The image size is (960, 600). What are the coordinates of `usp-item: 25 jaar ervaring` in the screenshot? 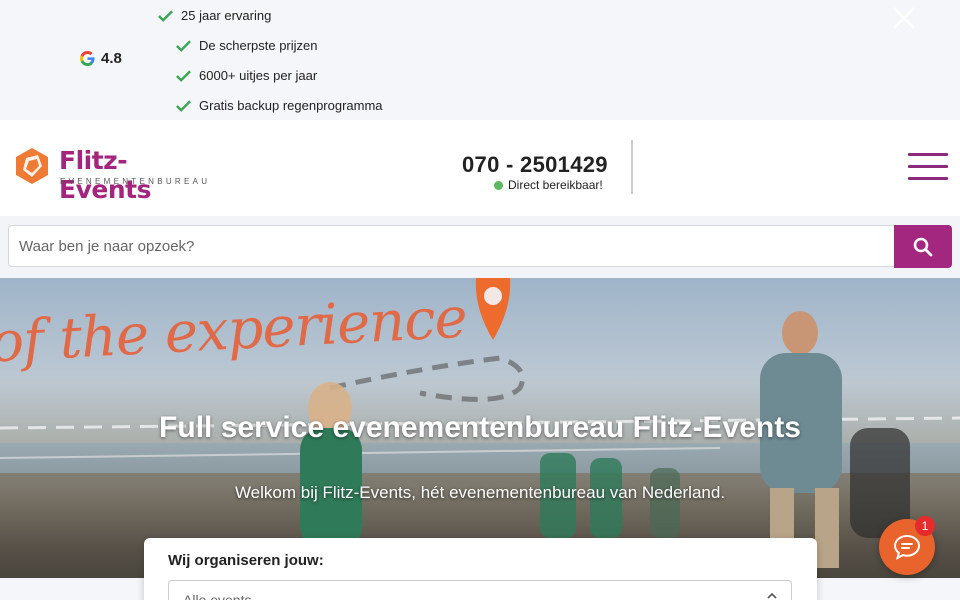 It's located at (214, 15).